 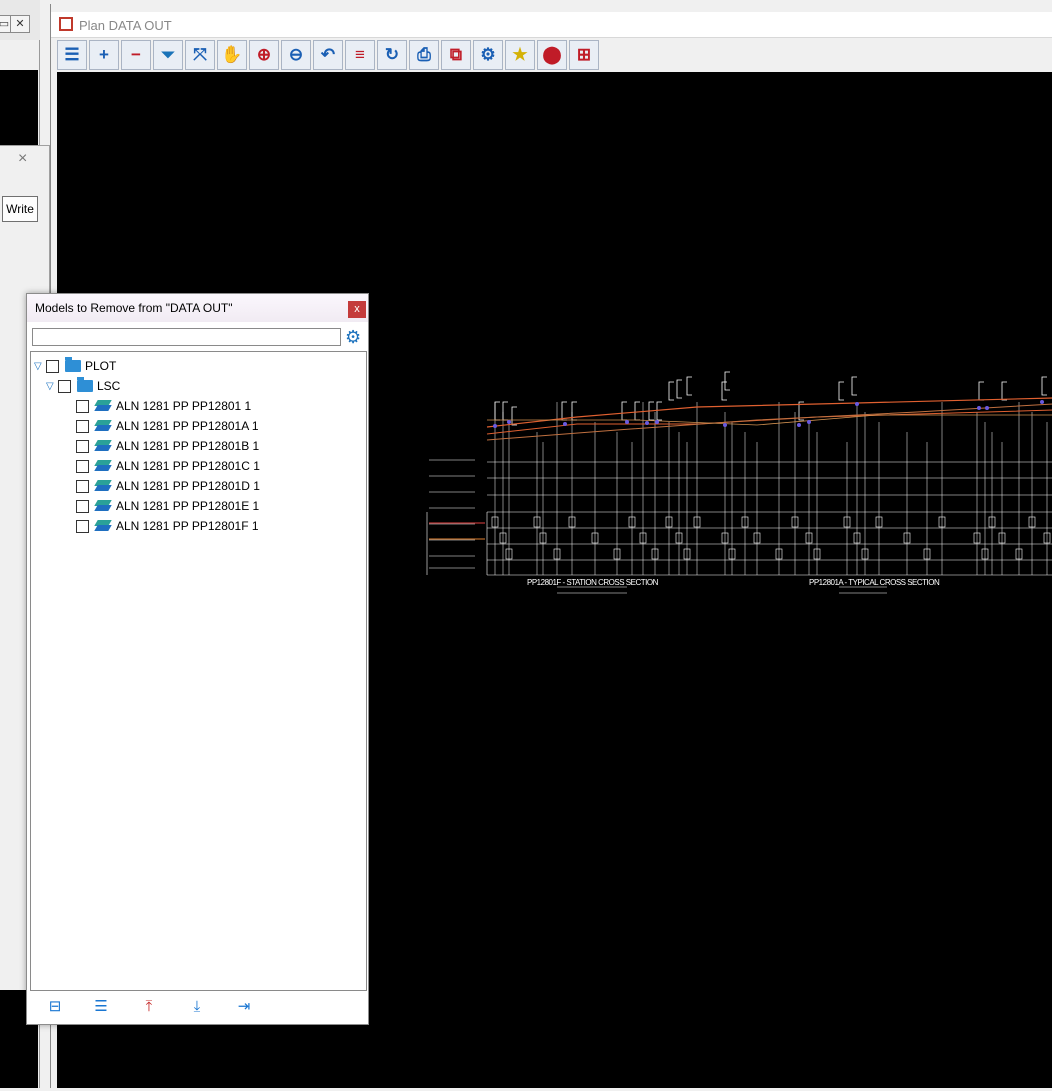 What do you see at coordinates (187, 526) in the screenshot?
I see `model-label: ALN 1281 PP PP12801F 1` at bounding box center [187, 526].